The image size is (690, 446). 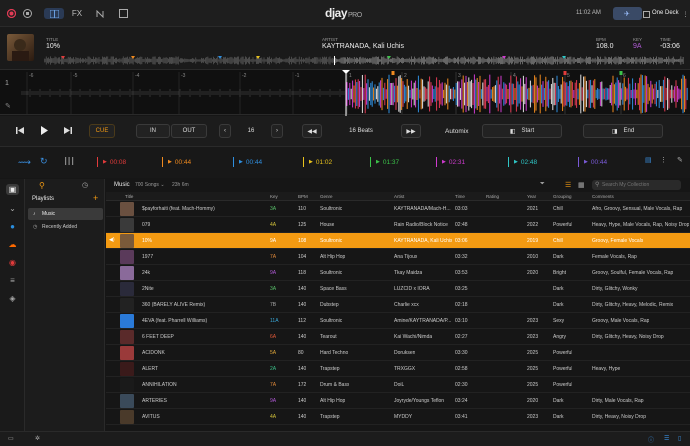 What do you see at coordinates (85, 185) in the screenshot?
I see `history-tab-icon: ◷` at bounding box center [85, 185].